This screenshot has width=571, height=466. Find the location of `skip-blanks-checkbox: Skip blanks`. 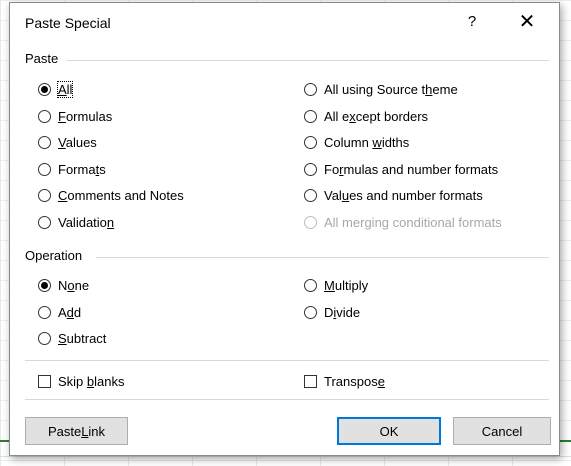

skip-blanks-checkbox: Skip blanks is located at coordinates (81, 381).